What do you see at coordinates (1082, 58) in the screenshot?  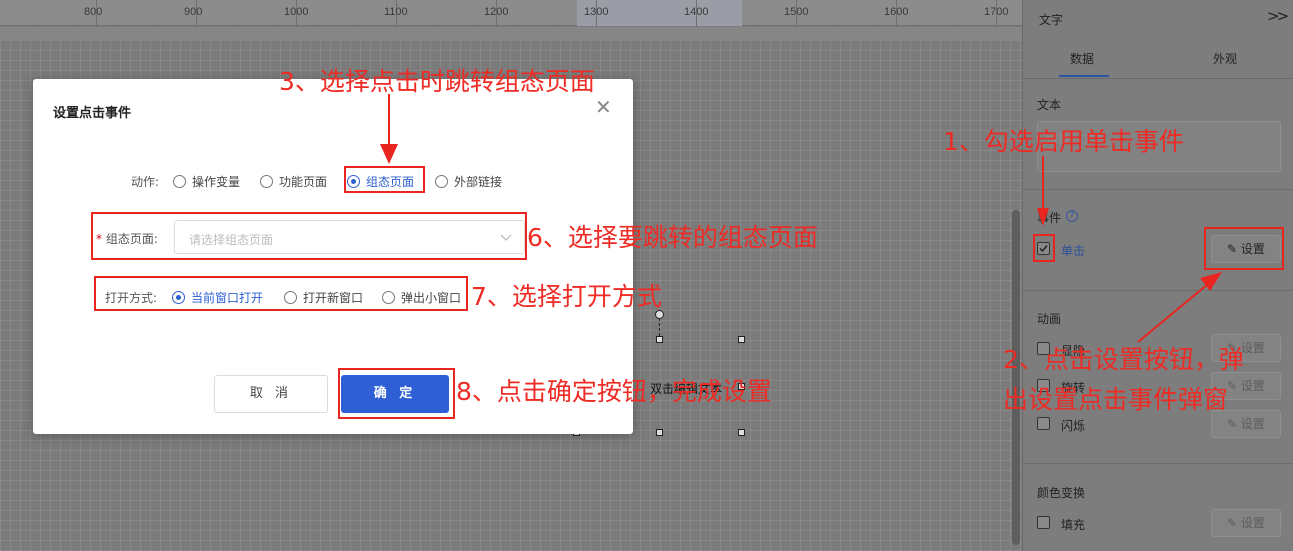 I see `tab-data: 数据` at bounding box center [1082, 58].